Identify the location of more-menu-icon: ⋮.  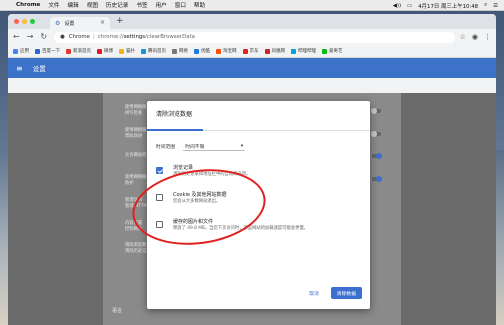
(487, 37).